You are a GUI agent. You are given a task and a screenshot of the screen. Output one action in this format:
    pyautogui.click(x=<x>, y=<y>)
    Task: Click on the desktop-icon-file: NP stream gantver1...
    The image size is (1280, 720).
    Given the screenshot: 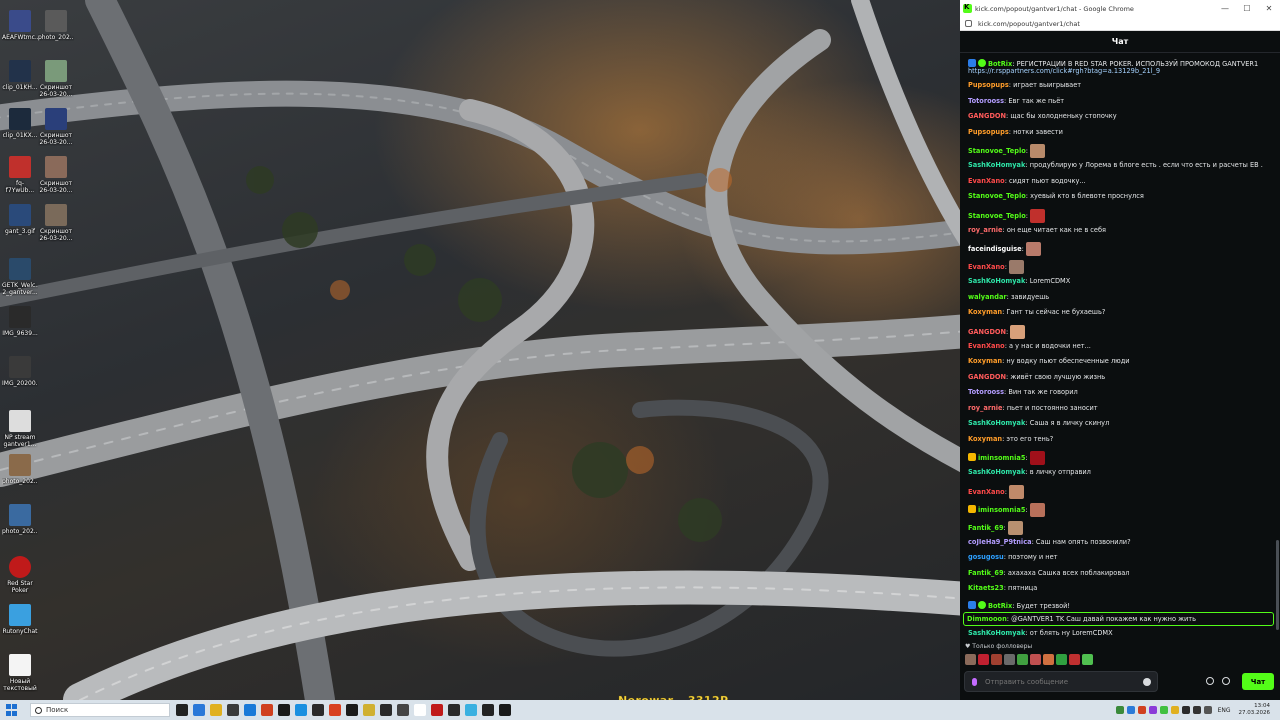 What is the action you would take?
    pyautogui.click(x=20, y=429)
    